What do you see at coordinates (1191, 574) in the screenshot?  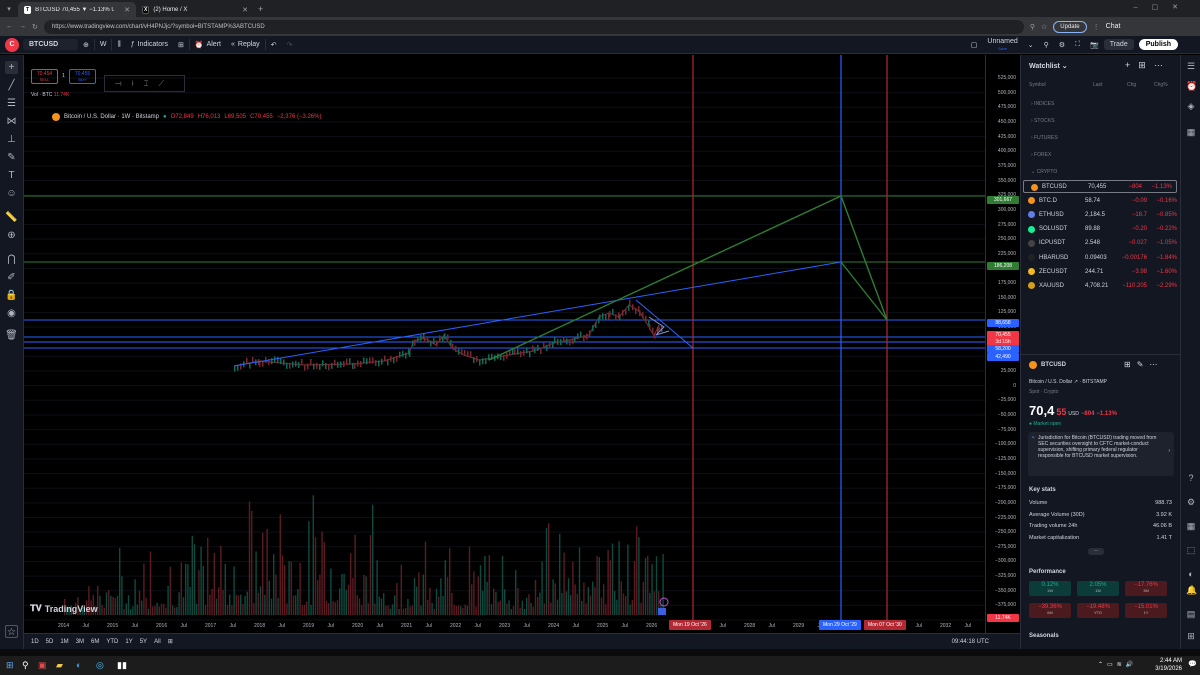 I see `ideas-icon: ◐` at bounding box center [1191, 574].